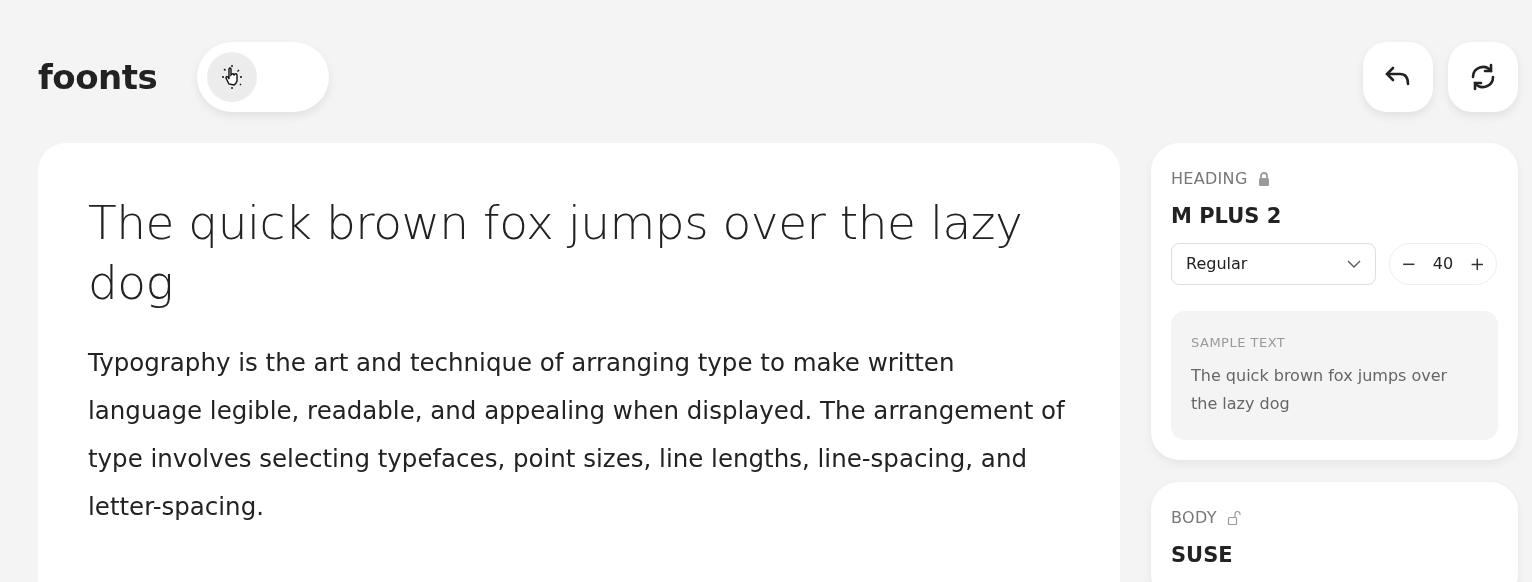 The width and height of the screenshot is (1532, 582). Describe the element at coordinates (1202, 555) in the screenshot. I see `font-name: SUSE` at that location.